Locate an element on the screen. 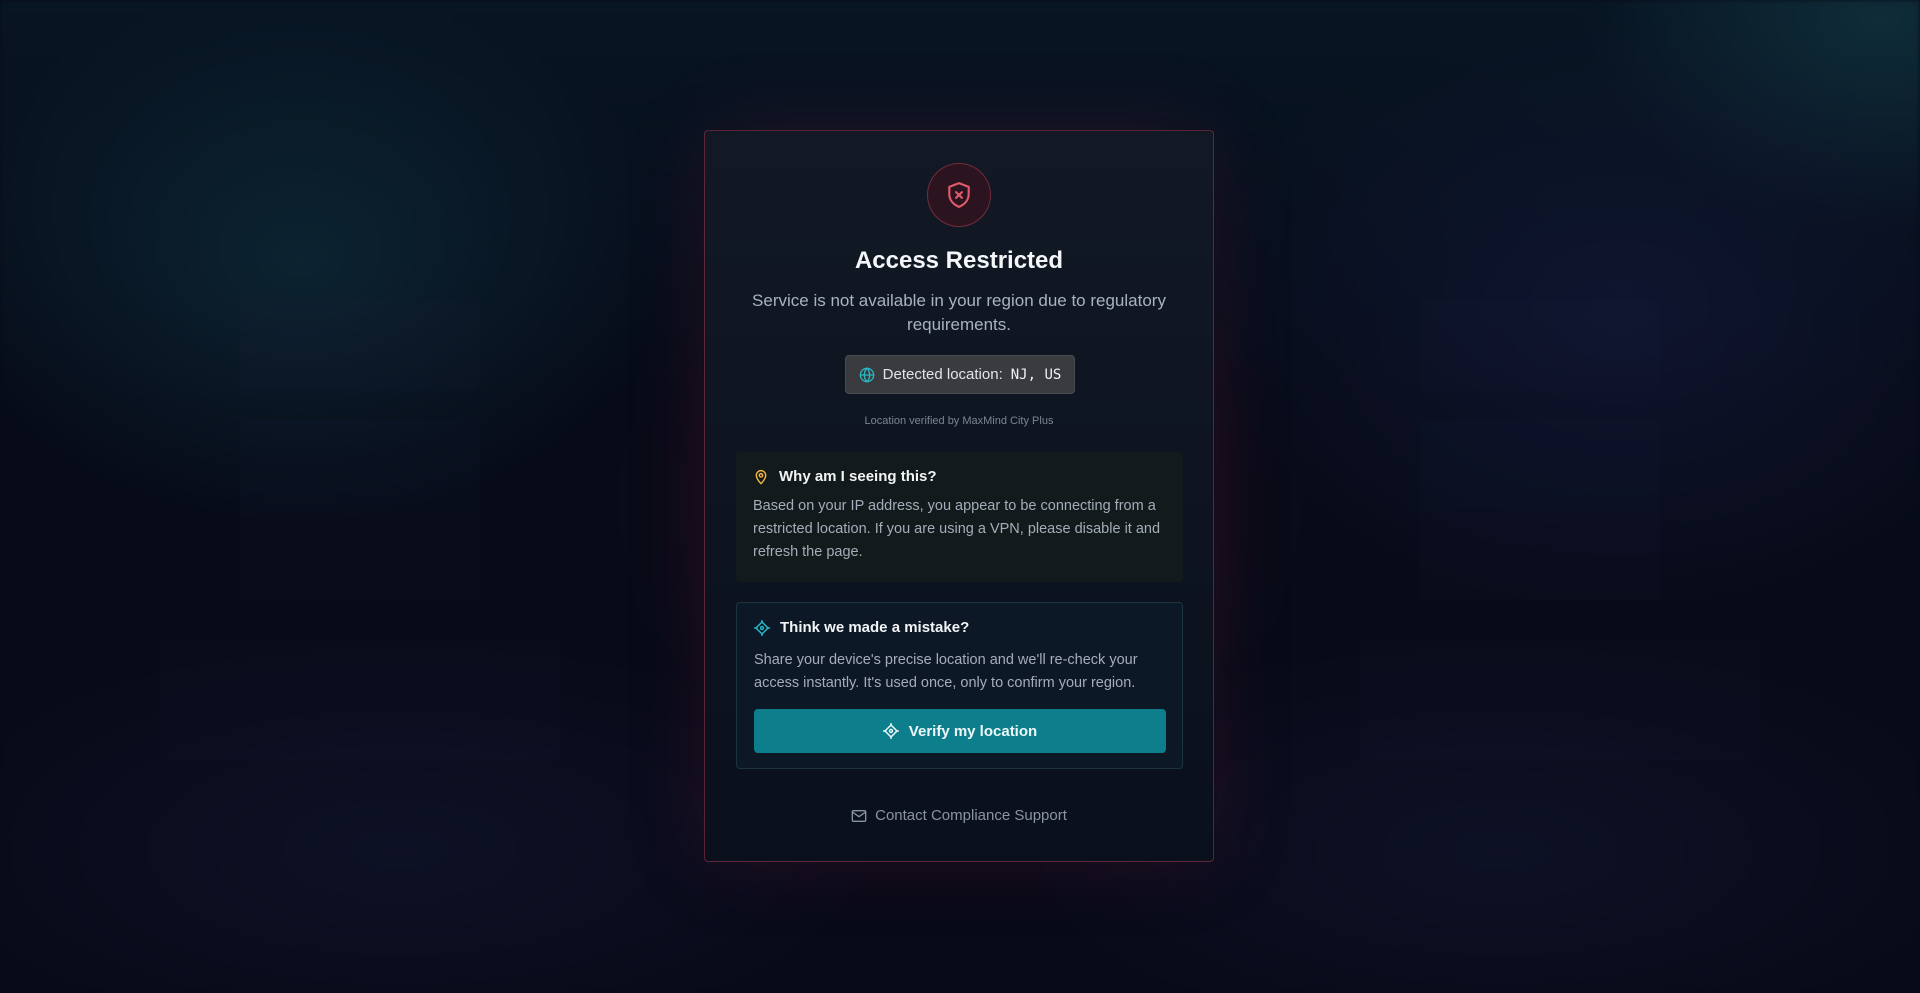 The image size is (1920, 993). detected-location-value: NJ, US is located at coordinates (1036, 374).